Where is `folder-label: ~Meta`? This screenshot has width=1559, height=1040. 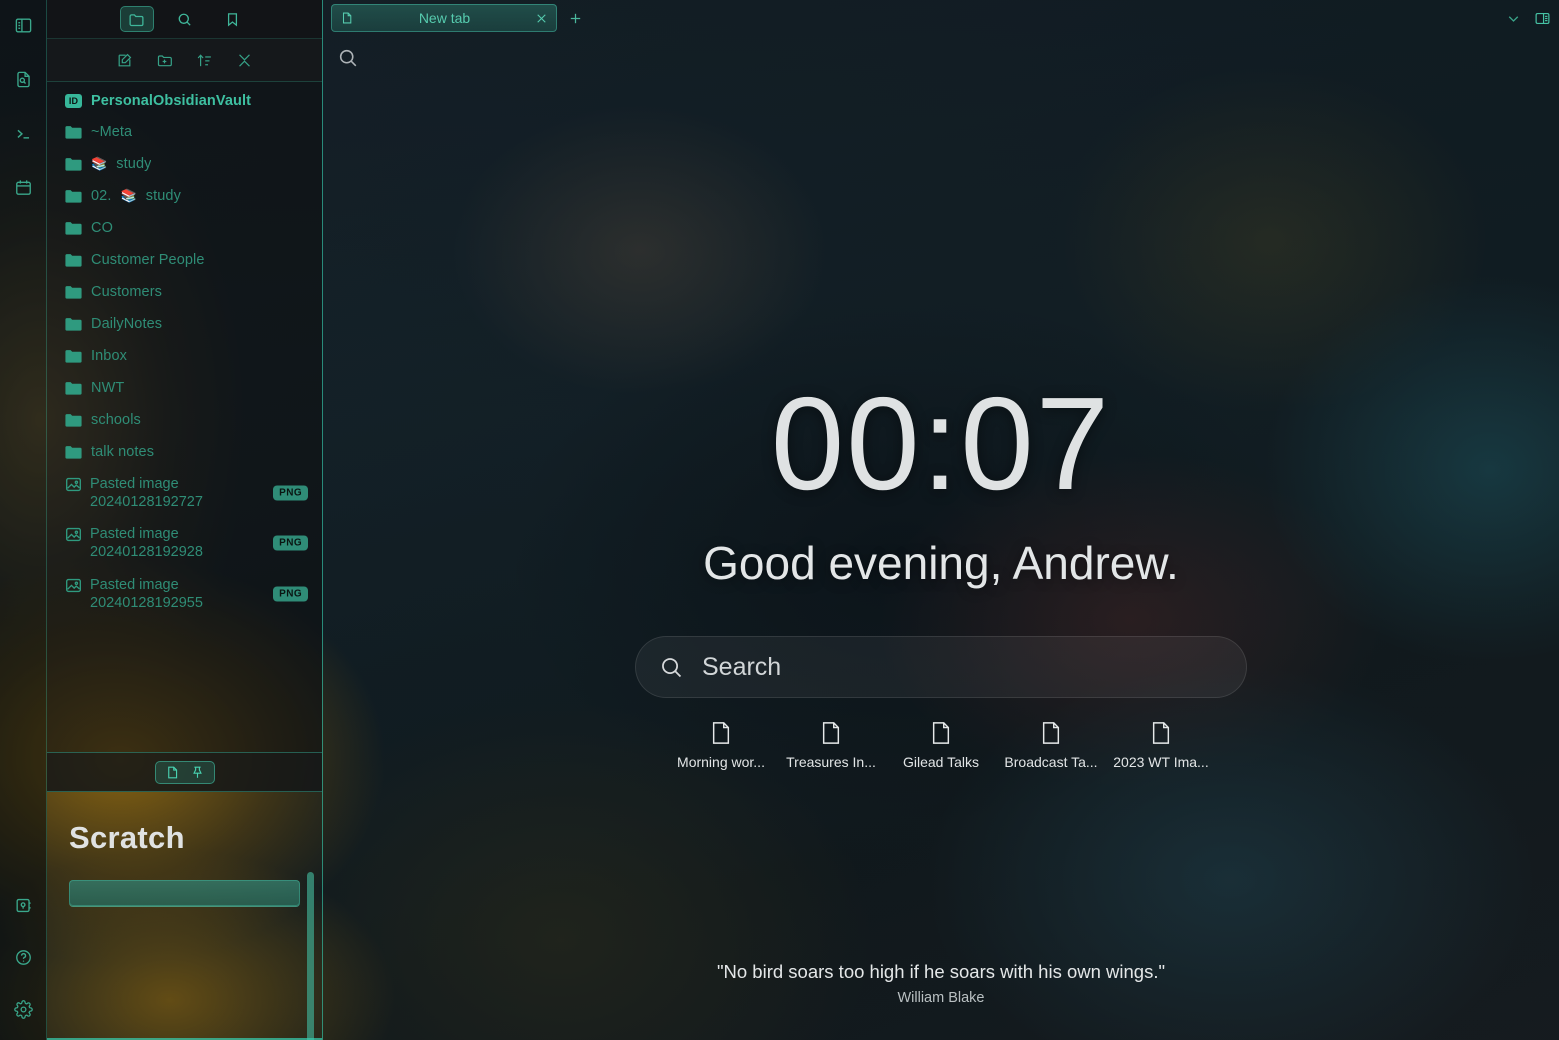
folder-label: ~Meta is located at coordinates (112, 132).